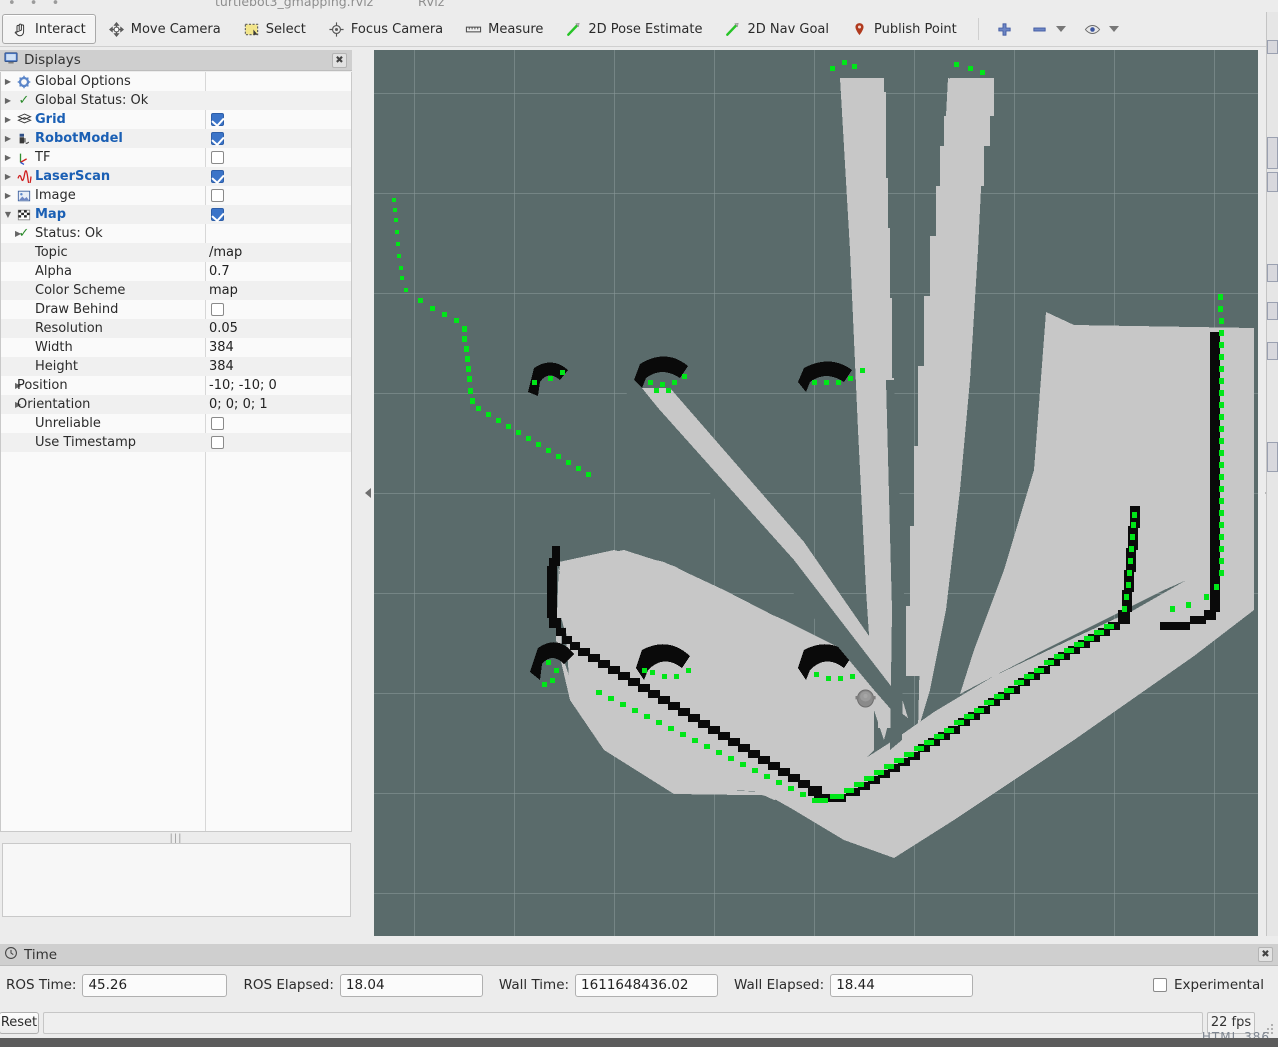 This screenshot has width=1278, height=1047. Describe the element at coordinates (43, 157) in the screenshot. I see `tree-label: TF` at that location.